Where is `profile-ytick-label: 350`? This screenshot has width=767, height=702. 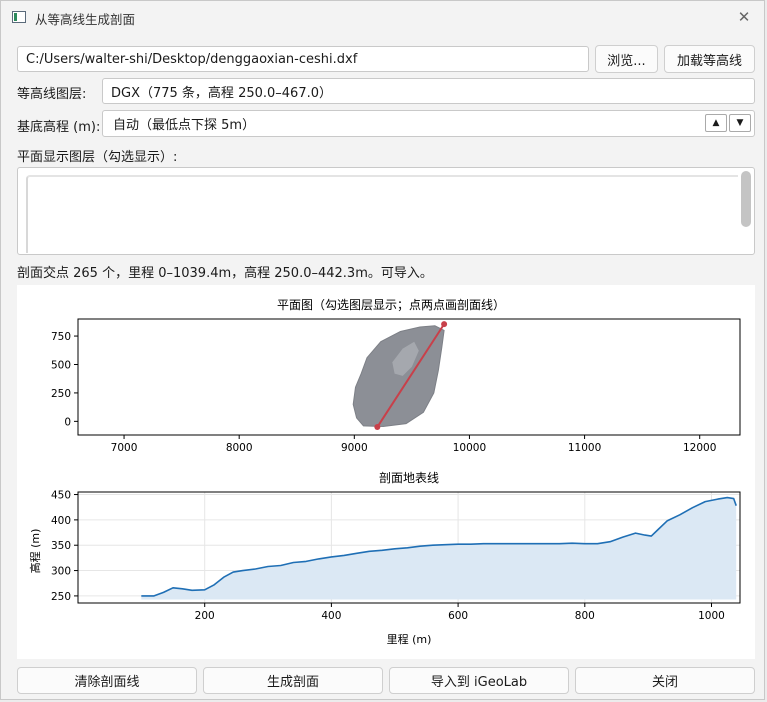
profile-ytick-label: 350 is located at coordinates (61, 546).